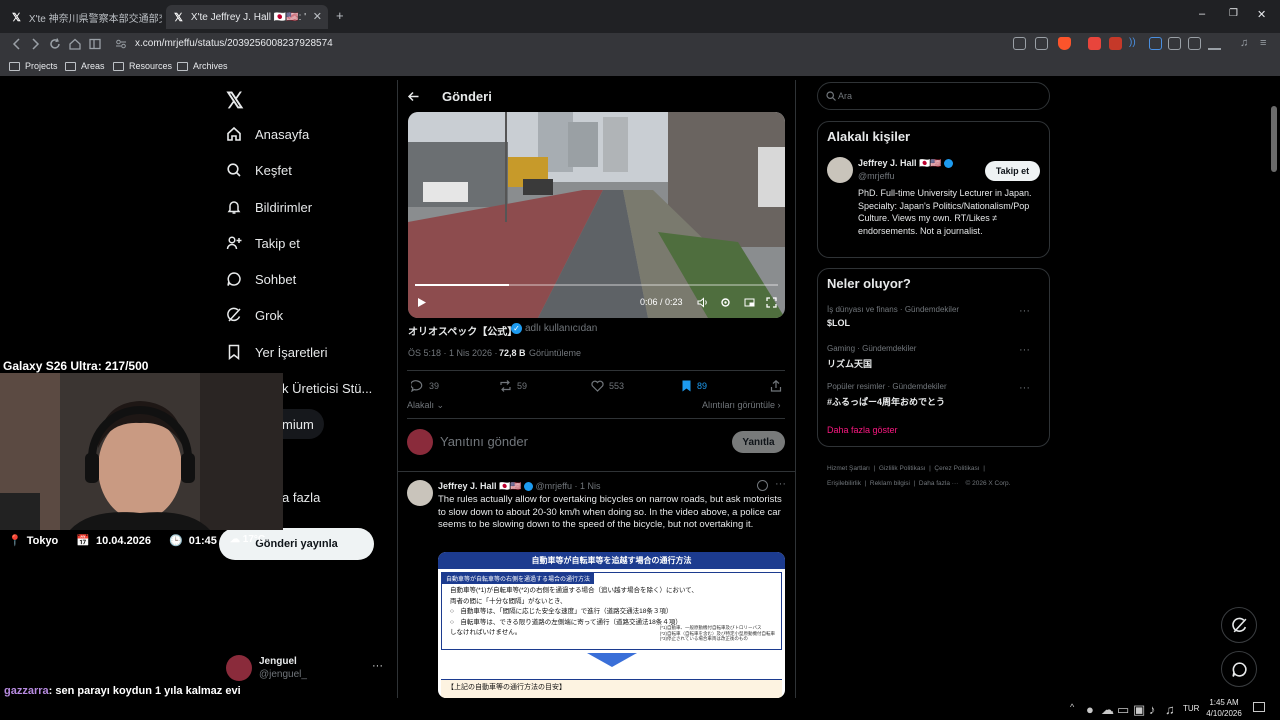 This screenshot has width=1280, height=720. What do you see at coordinates (1019, 43) in the screenshot?
I see `cast-icon` at bounding box center [1019, 43].